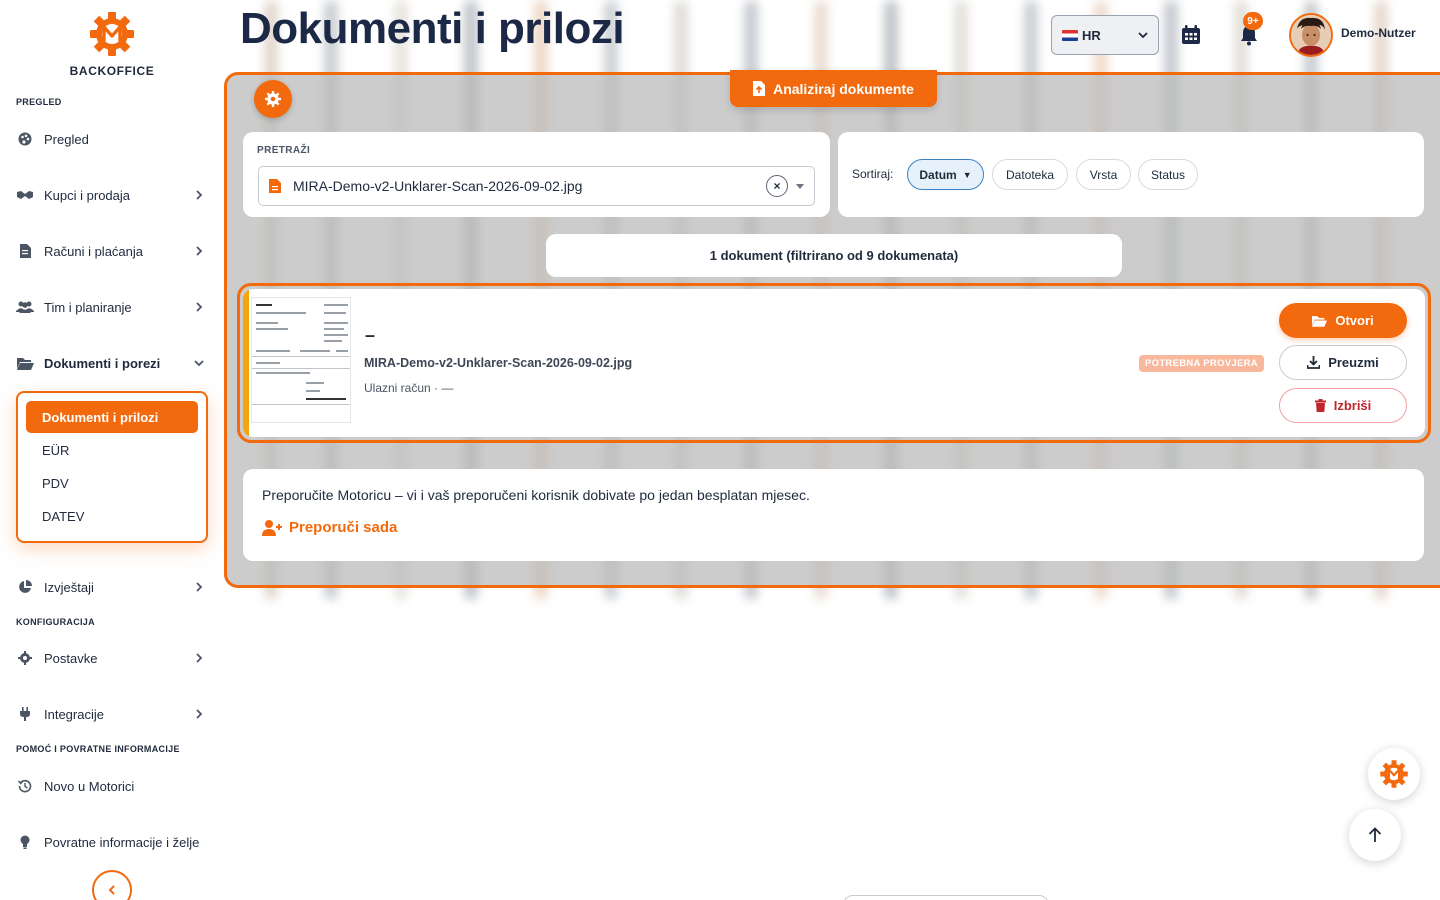 This screenshot has height=900, width=1440. I want to click on sidebar-item-whats-new: Novo u Motorici, so click(112, 786).